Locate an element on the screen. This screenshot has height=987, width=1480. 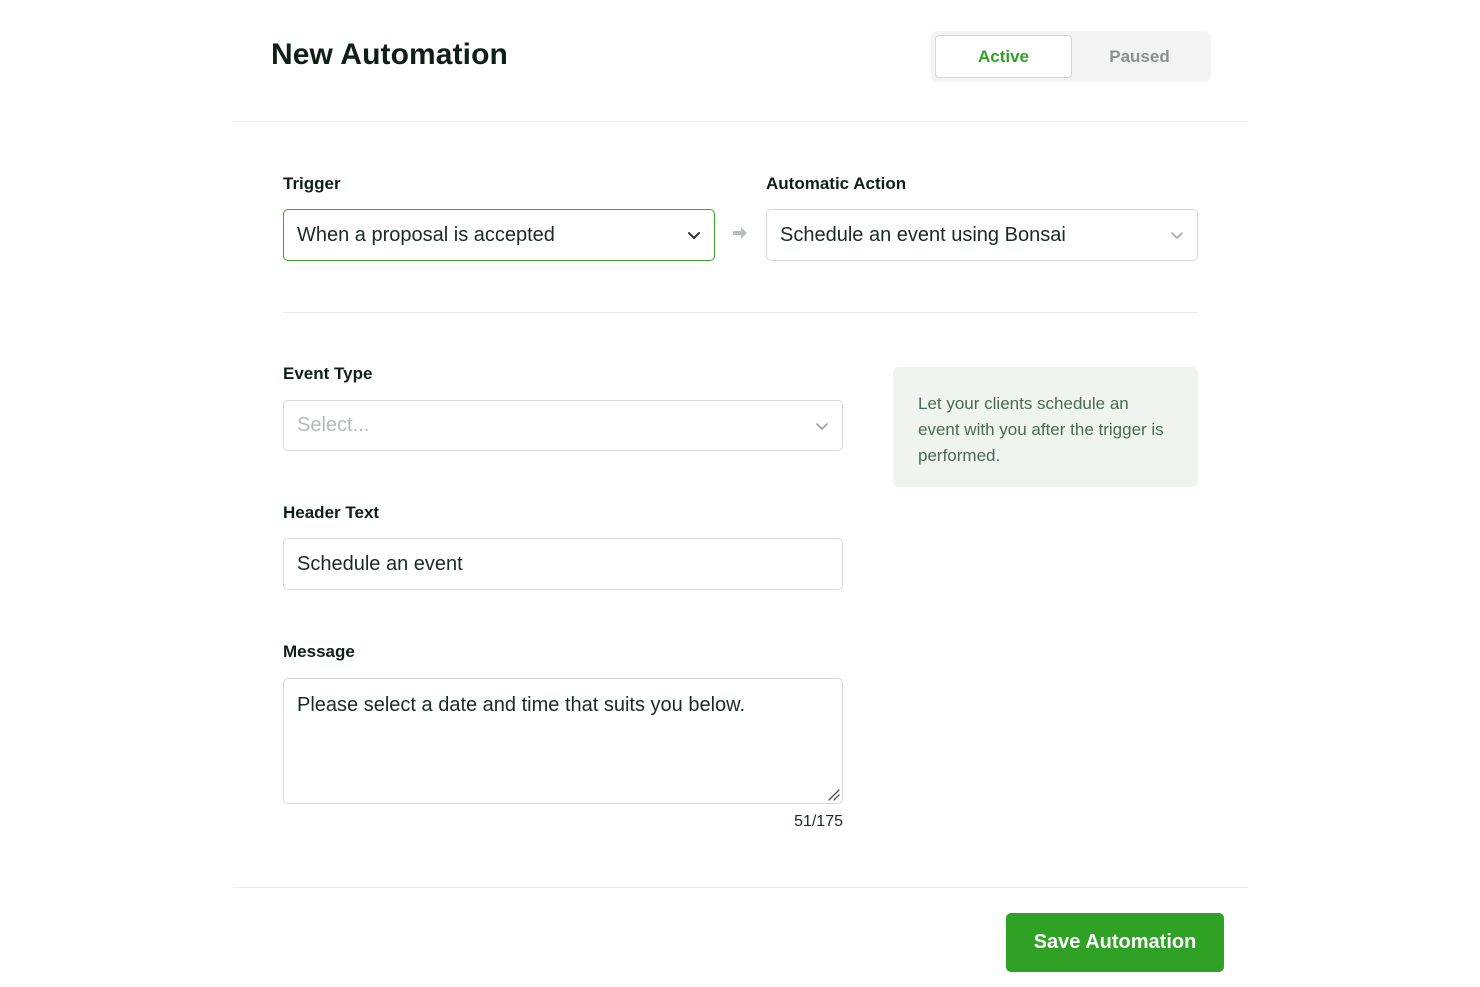
section-divider is located at coordinates (740, 312).